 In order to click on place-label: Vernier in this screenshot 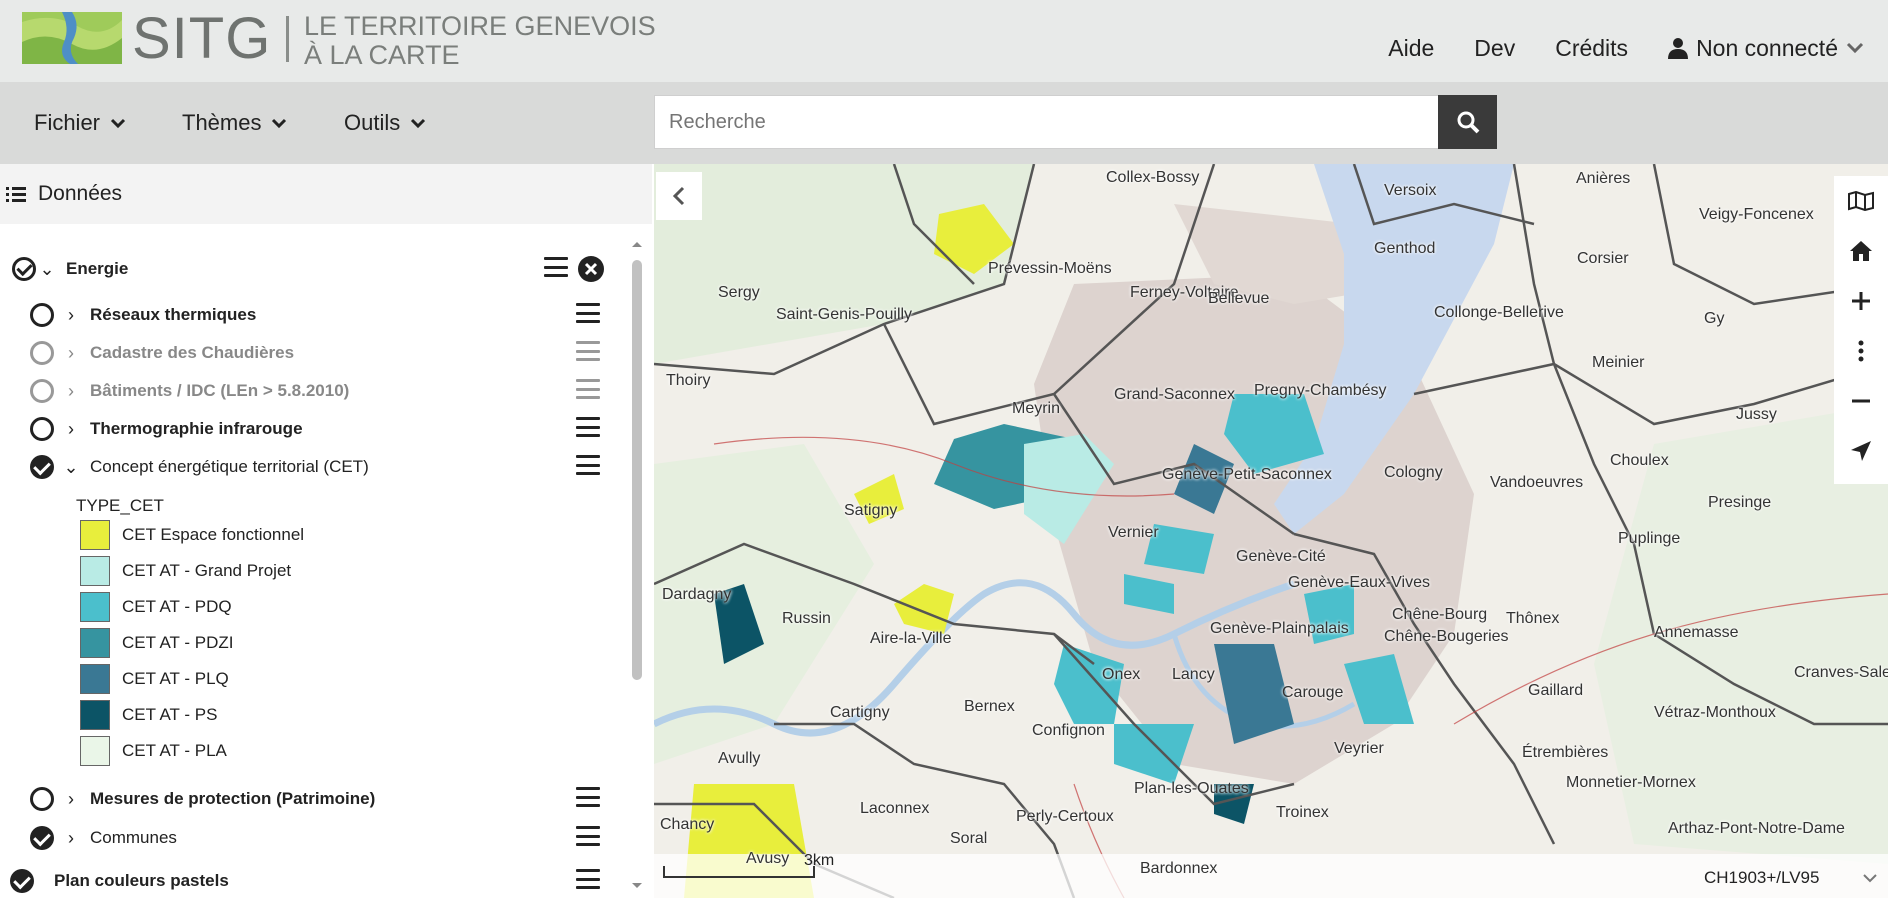, I will do `click(1133, 532)`.